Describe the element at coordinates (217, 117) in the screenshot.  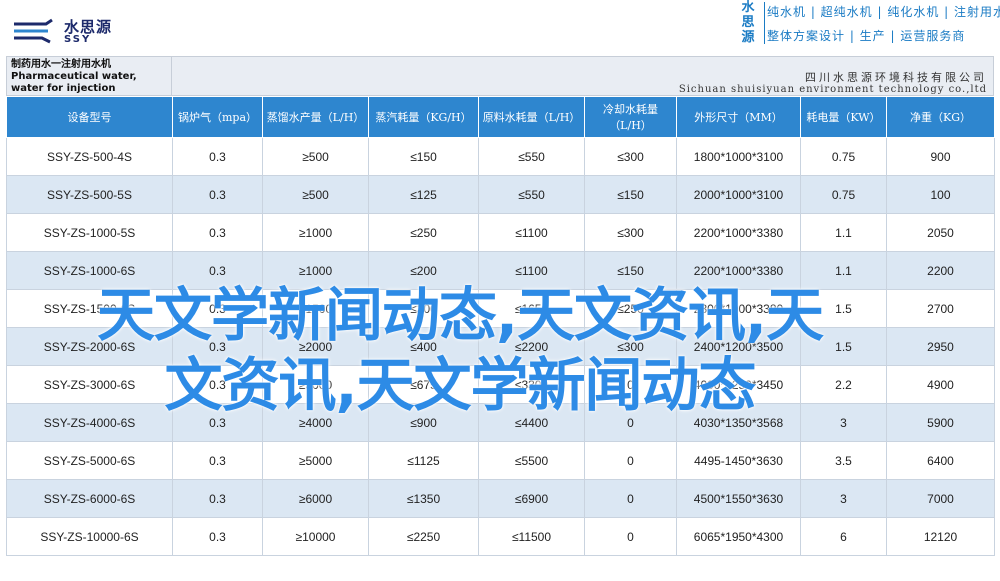
I see `column-header: 锅炉气（mpa）` at that location.